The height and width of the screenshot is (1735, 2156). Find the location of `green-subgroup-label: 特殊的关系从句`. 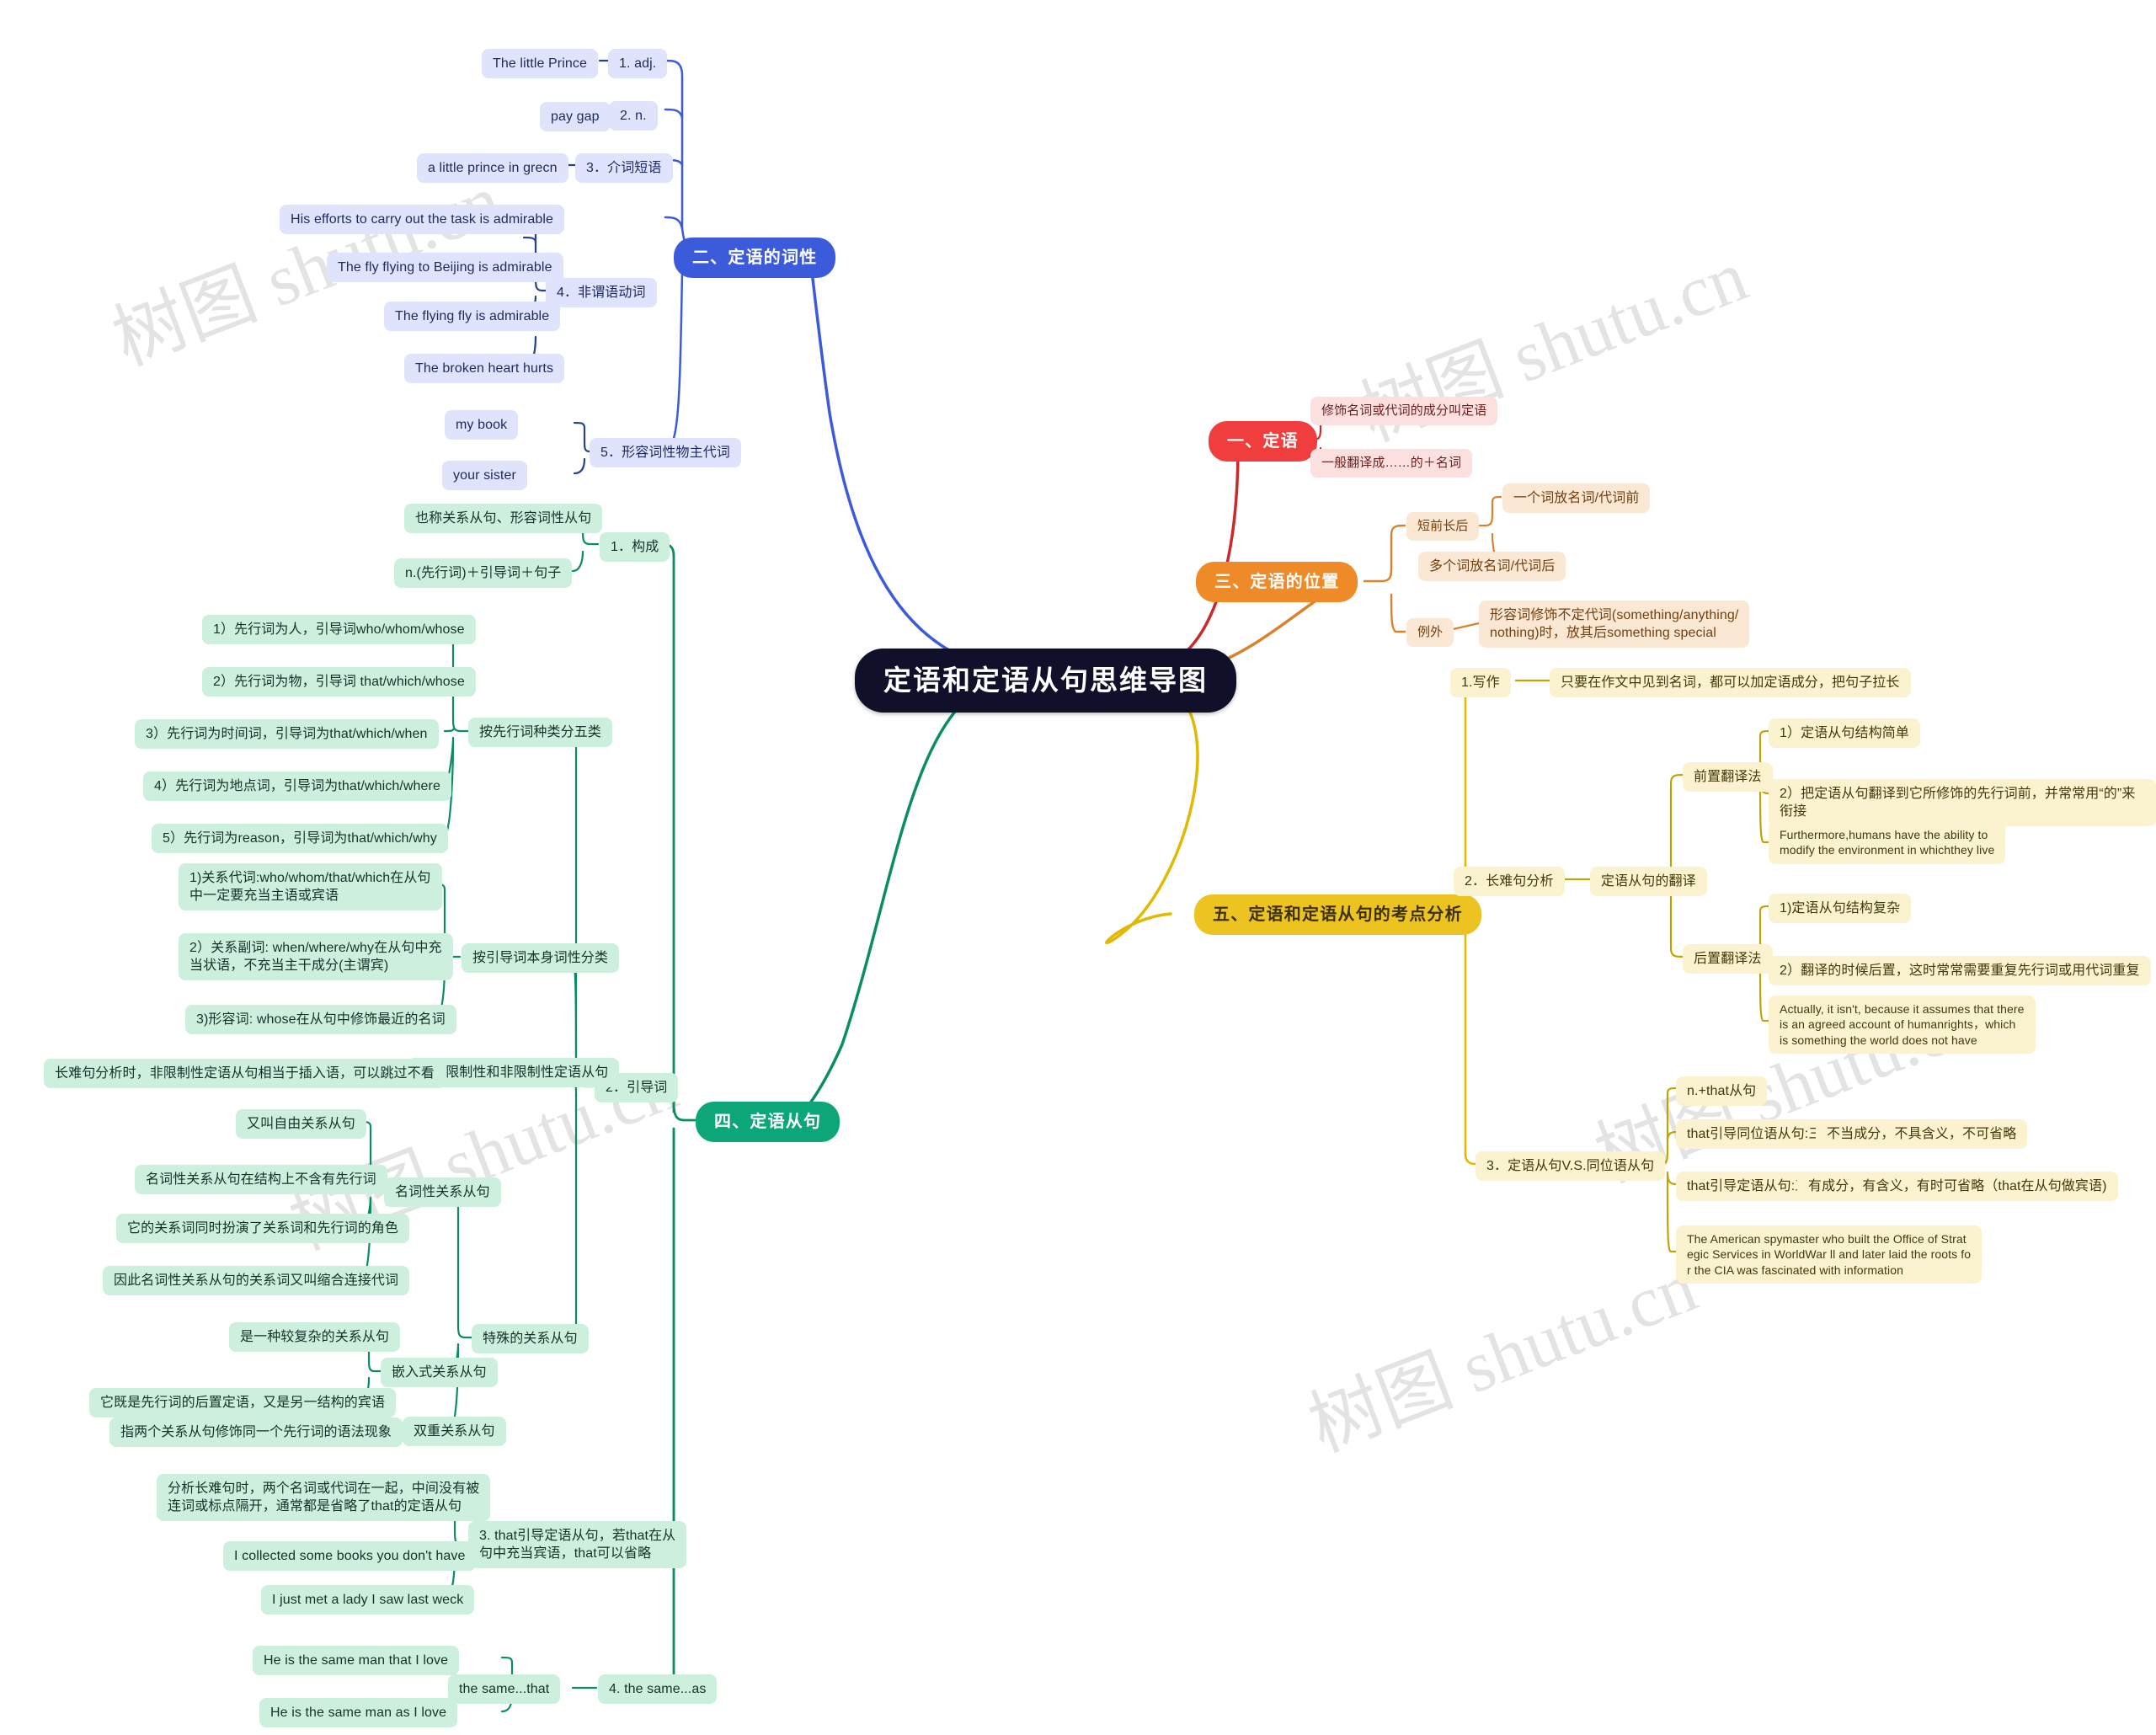

green-subgroup-label: 特殊的关系从句 is located at coordinates (530, 1339).